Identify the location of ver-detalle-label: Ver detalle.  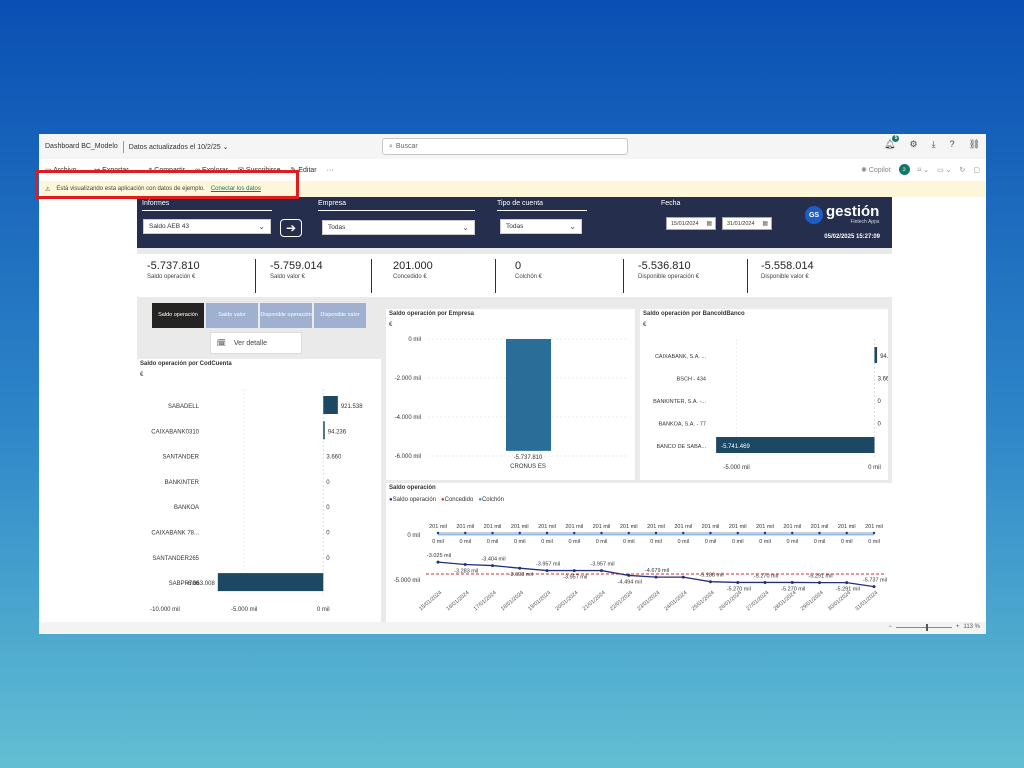
(250, 343).